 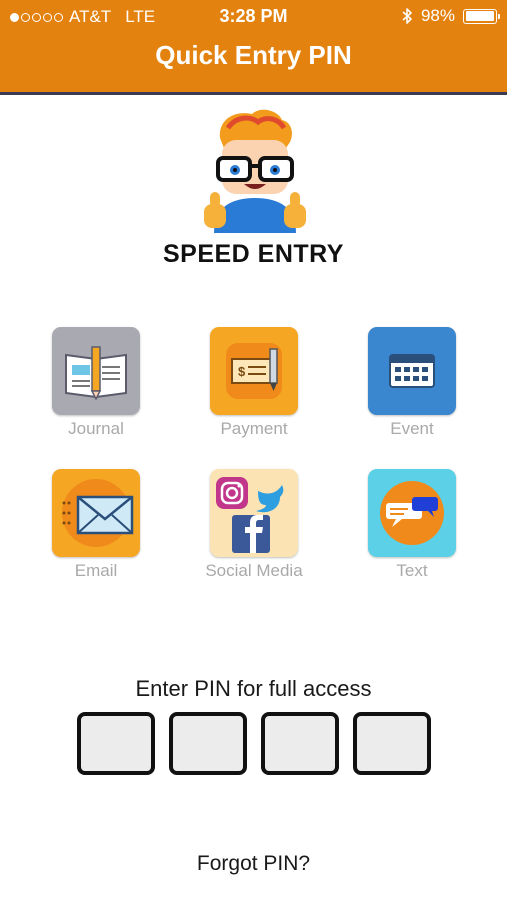 What do you see at coordinates (253, 55) in the screenshot?
I see `page-title: Quick Entry PIN` at bounding box center [253, 55].